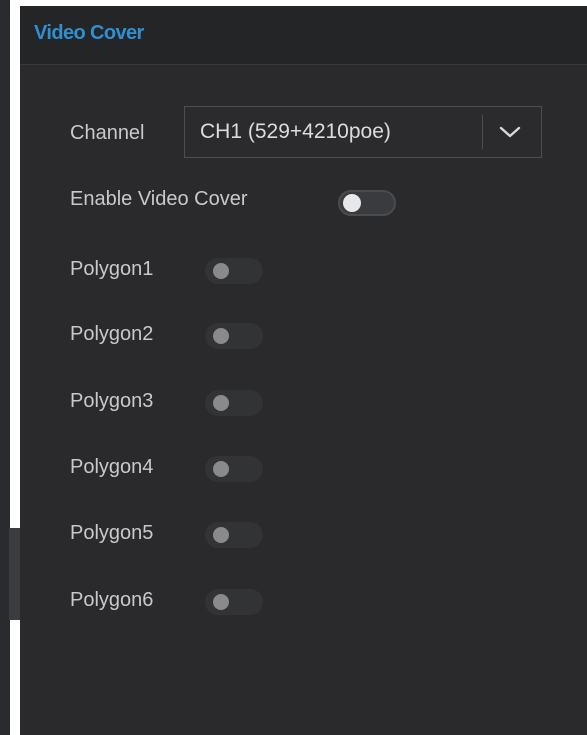  I want to click on polygon-label: Polygon4, so click(112, 467).